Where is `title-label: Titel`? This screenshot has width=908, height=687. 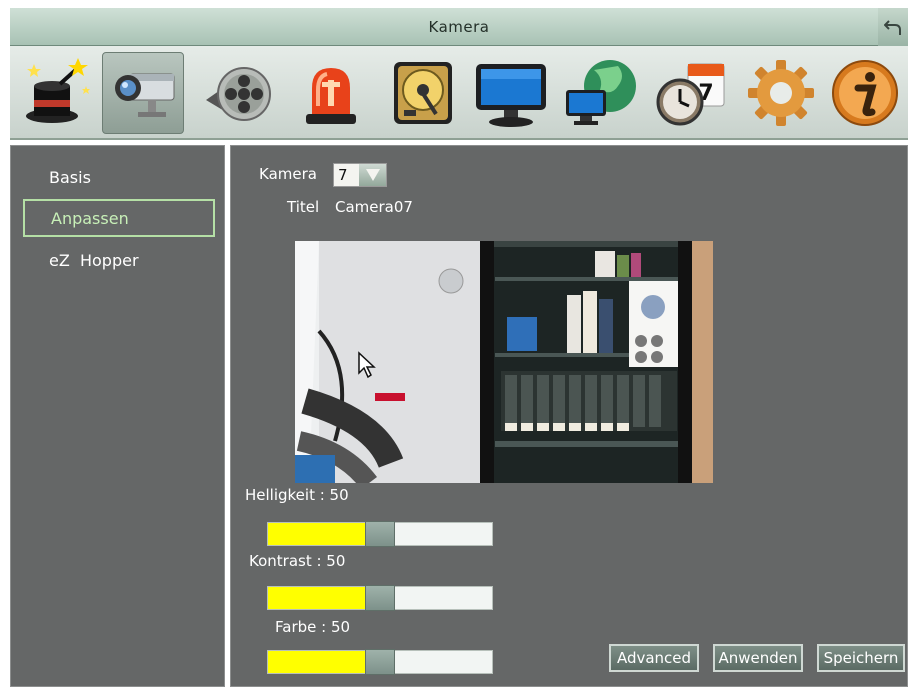 title-label: Titel is located at coordinates (303, 207).